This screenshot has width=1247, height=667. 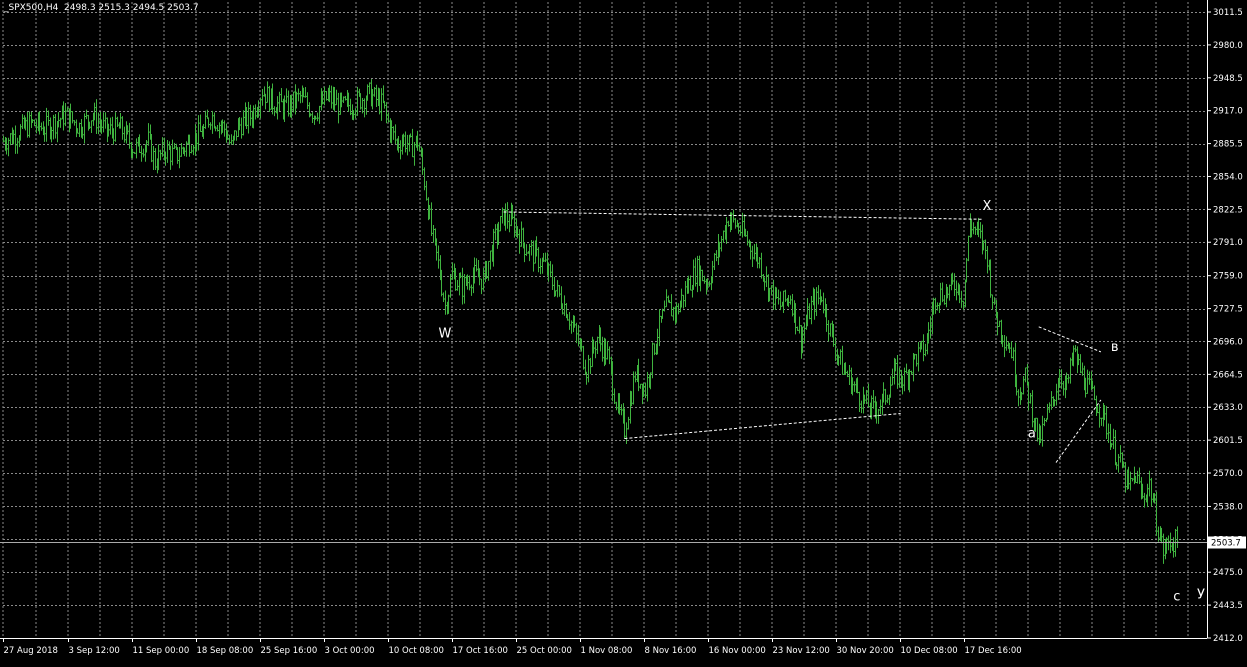 What do you see at coordinates (986, 206) in the screenshot?
I see `wave-label: X` at bounding box center [986, 206].